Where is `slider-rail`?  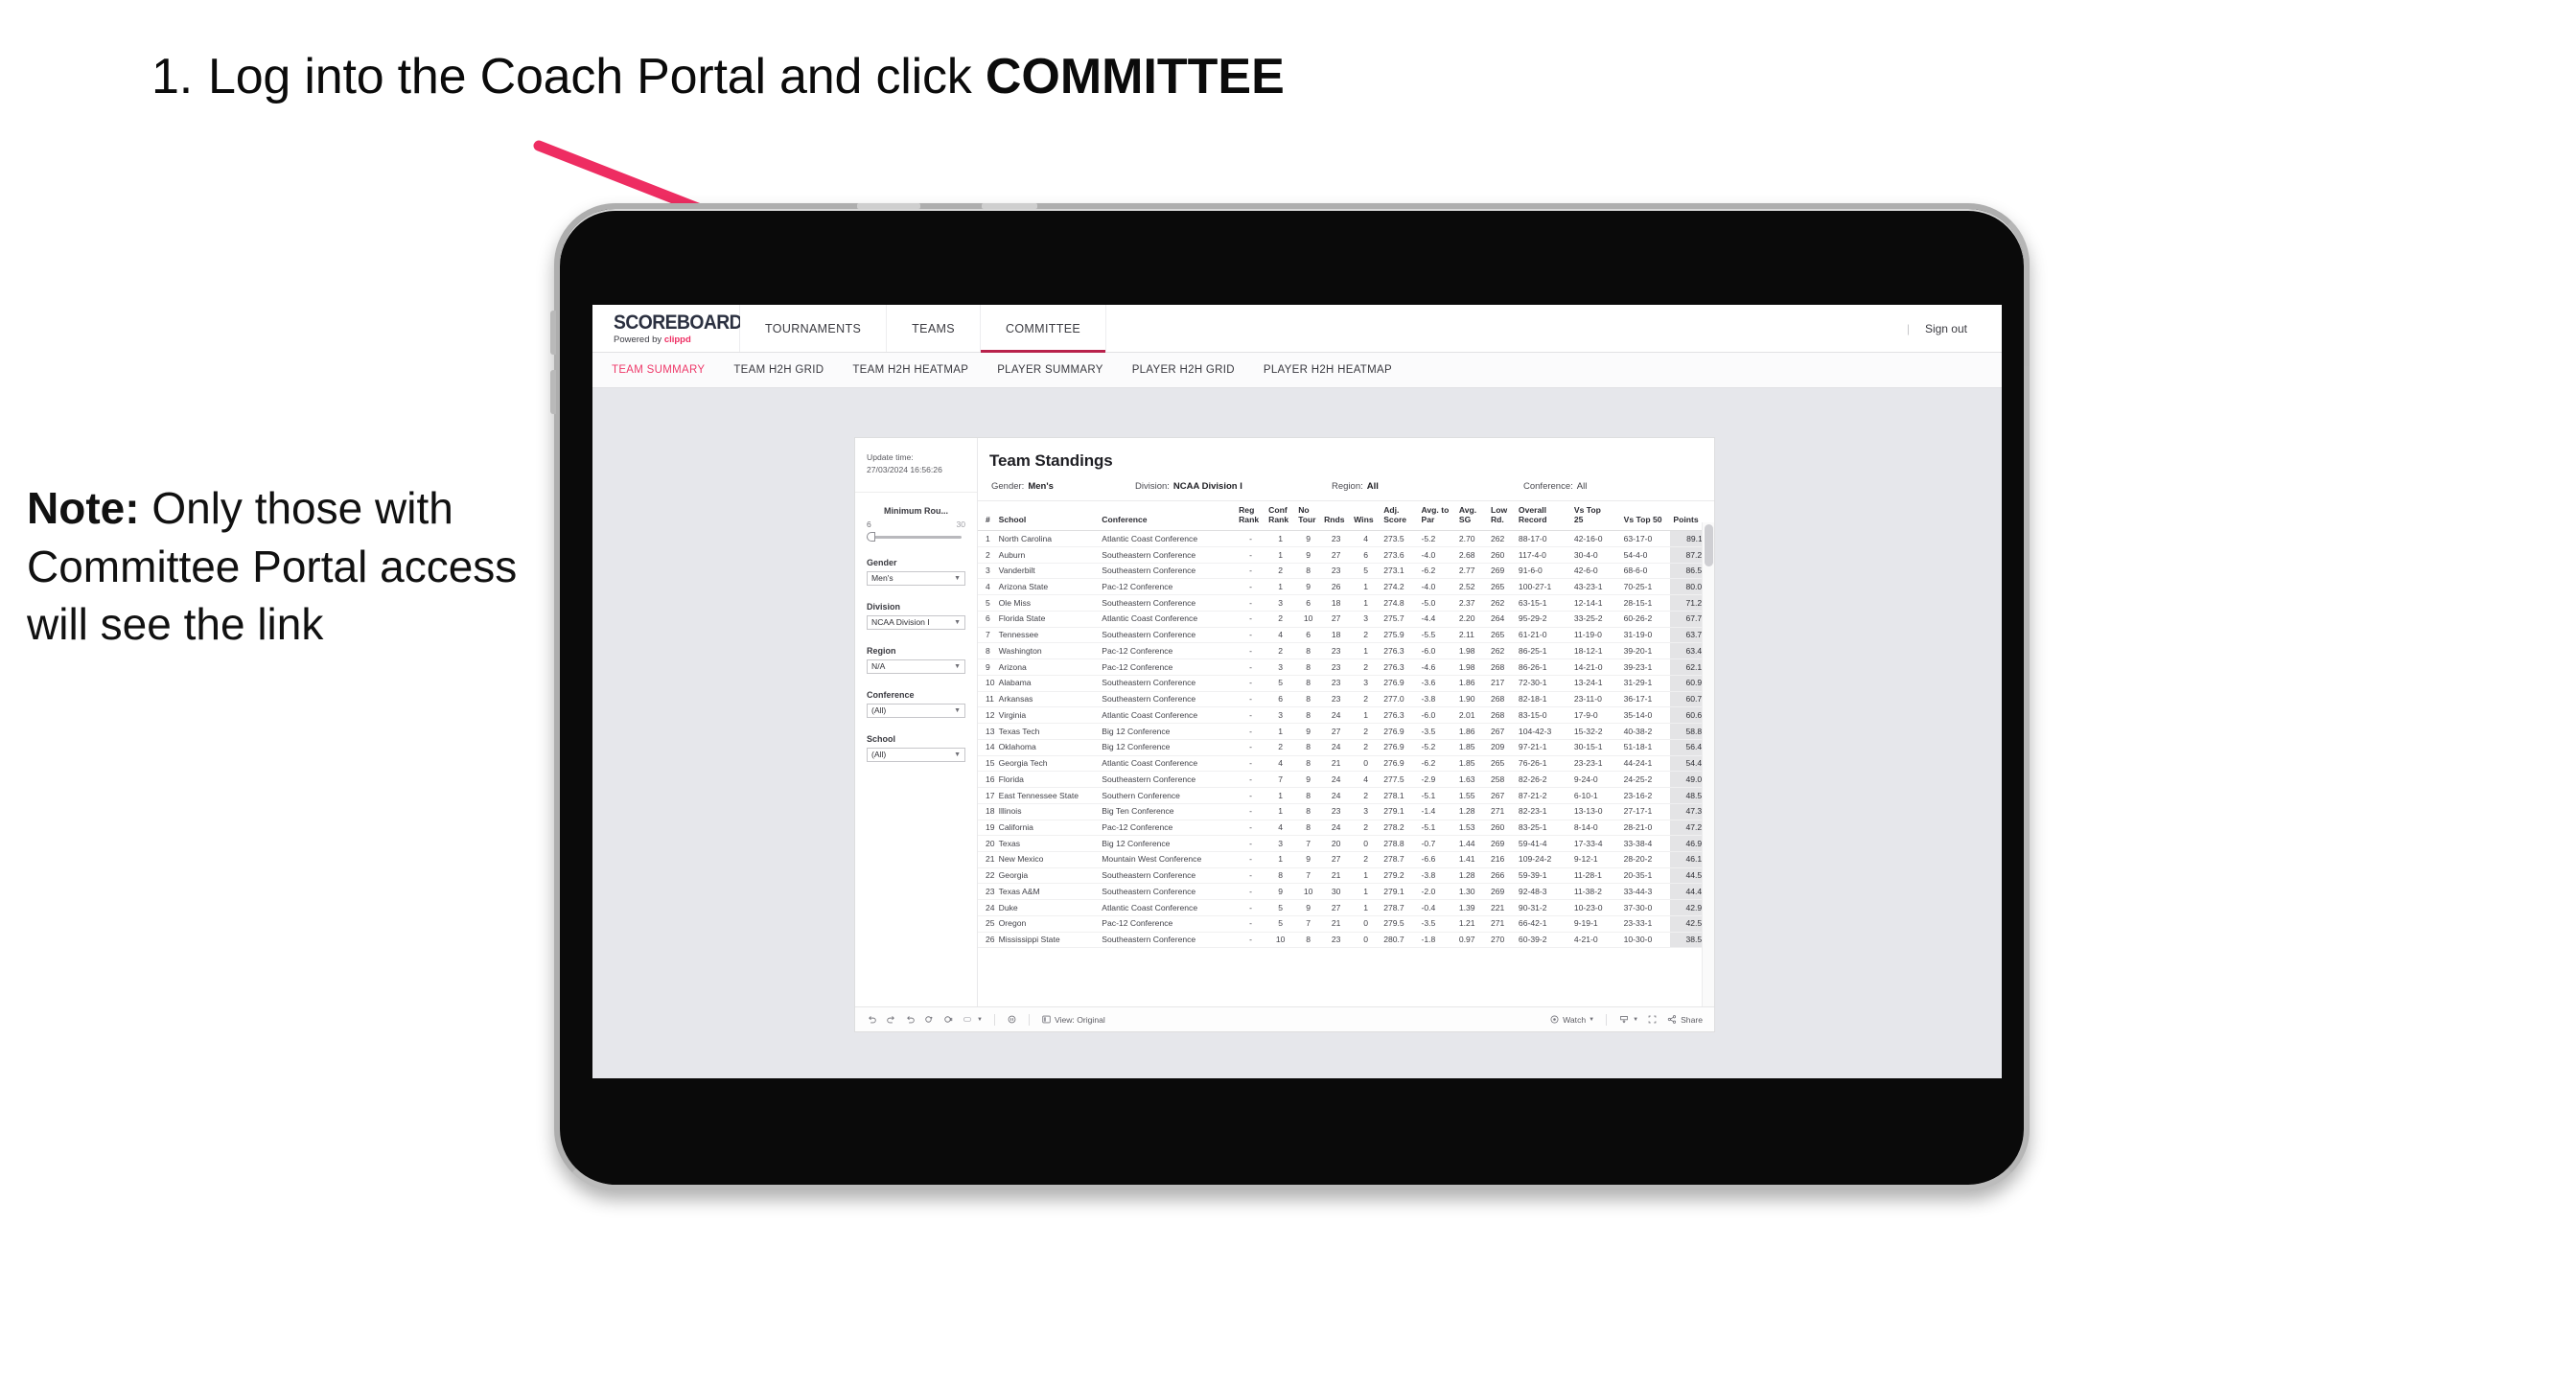 slider-rail is located at coordinates (914, 537).